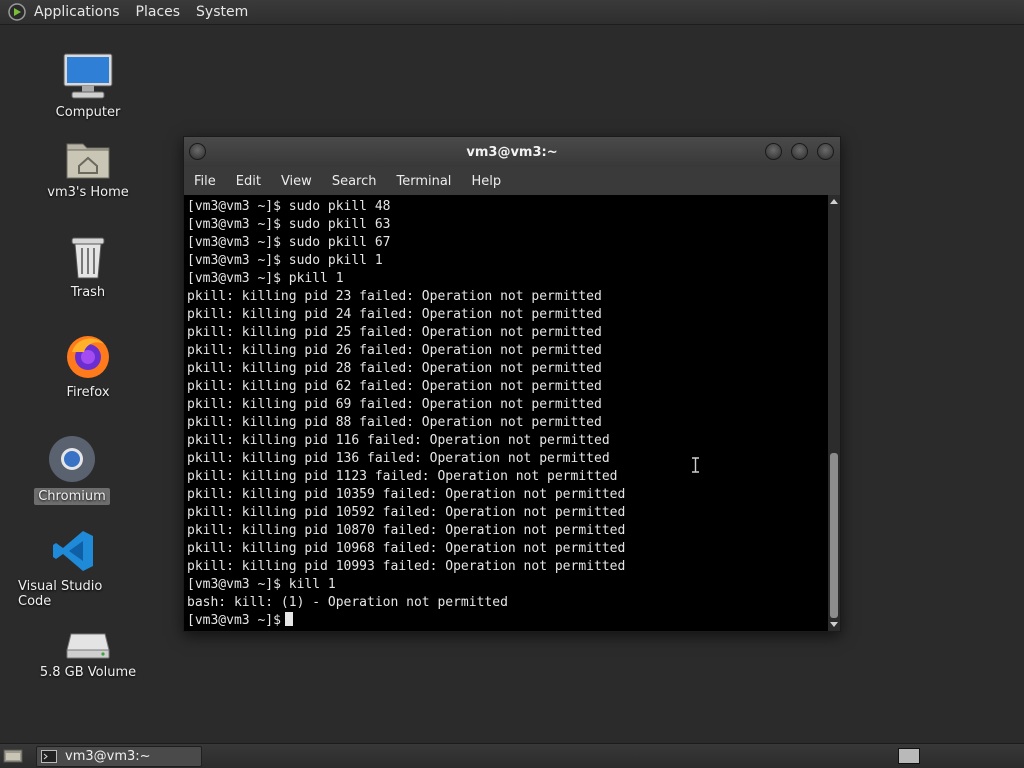  I want to click on terminal-prompt-line: [vm3@vm3 ~]$, so click(507, 621).